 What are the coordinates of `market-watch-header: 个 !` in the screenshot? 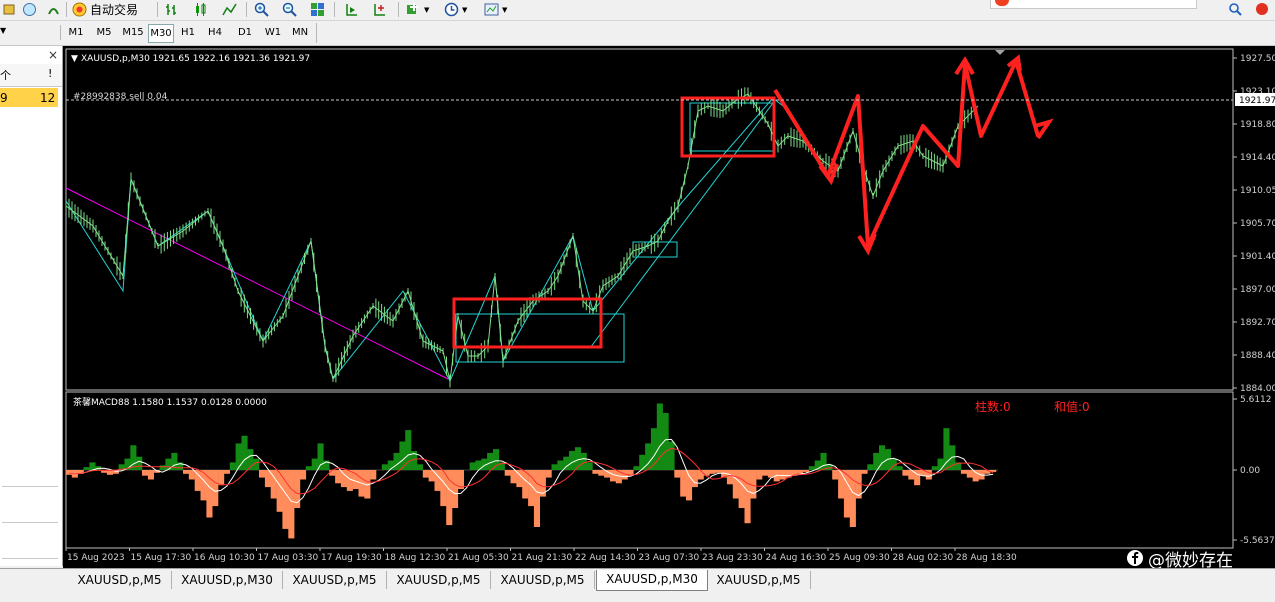 It's located at (31, 75).